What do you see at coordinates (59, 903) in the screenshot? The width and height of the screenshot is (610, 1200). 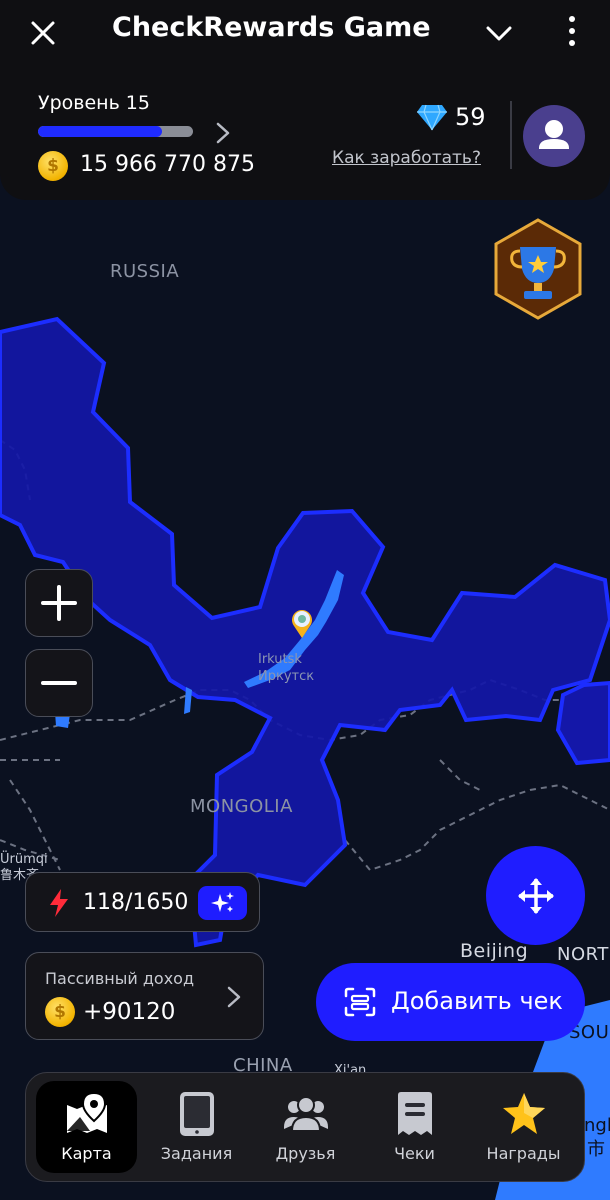 I see `lightning-icon` at bounding box center [59, 903].